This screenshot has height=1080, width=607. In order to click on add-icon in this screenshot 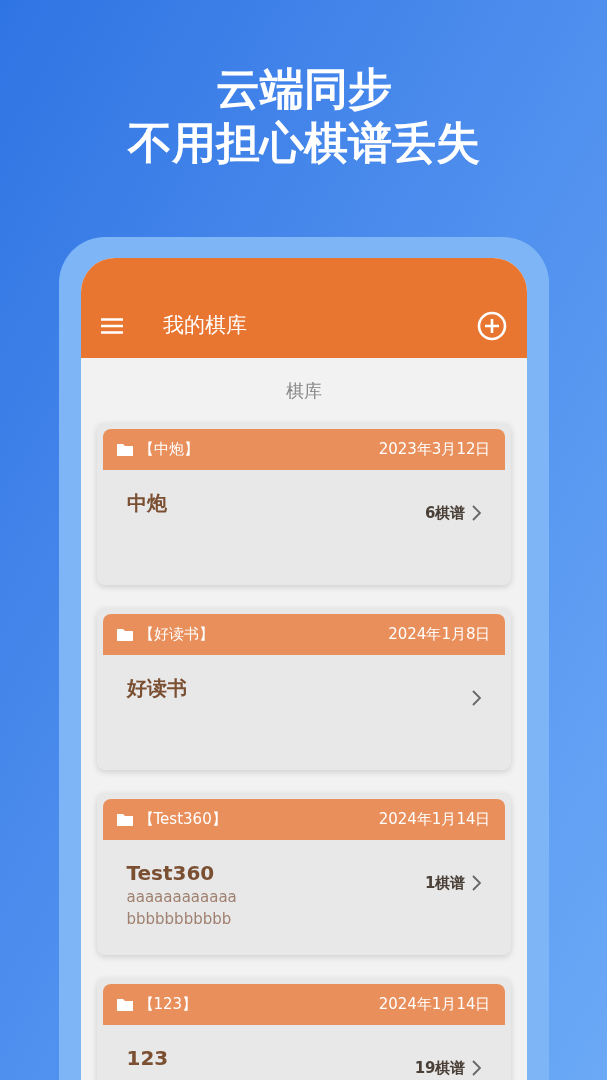, I will do `click(491, 326)`.